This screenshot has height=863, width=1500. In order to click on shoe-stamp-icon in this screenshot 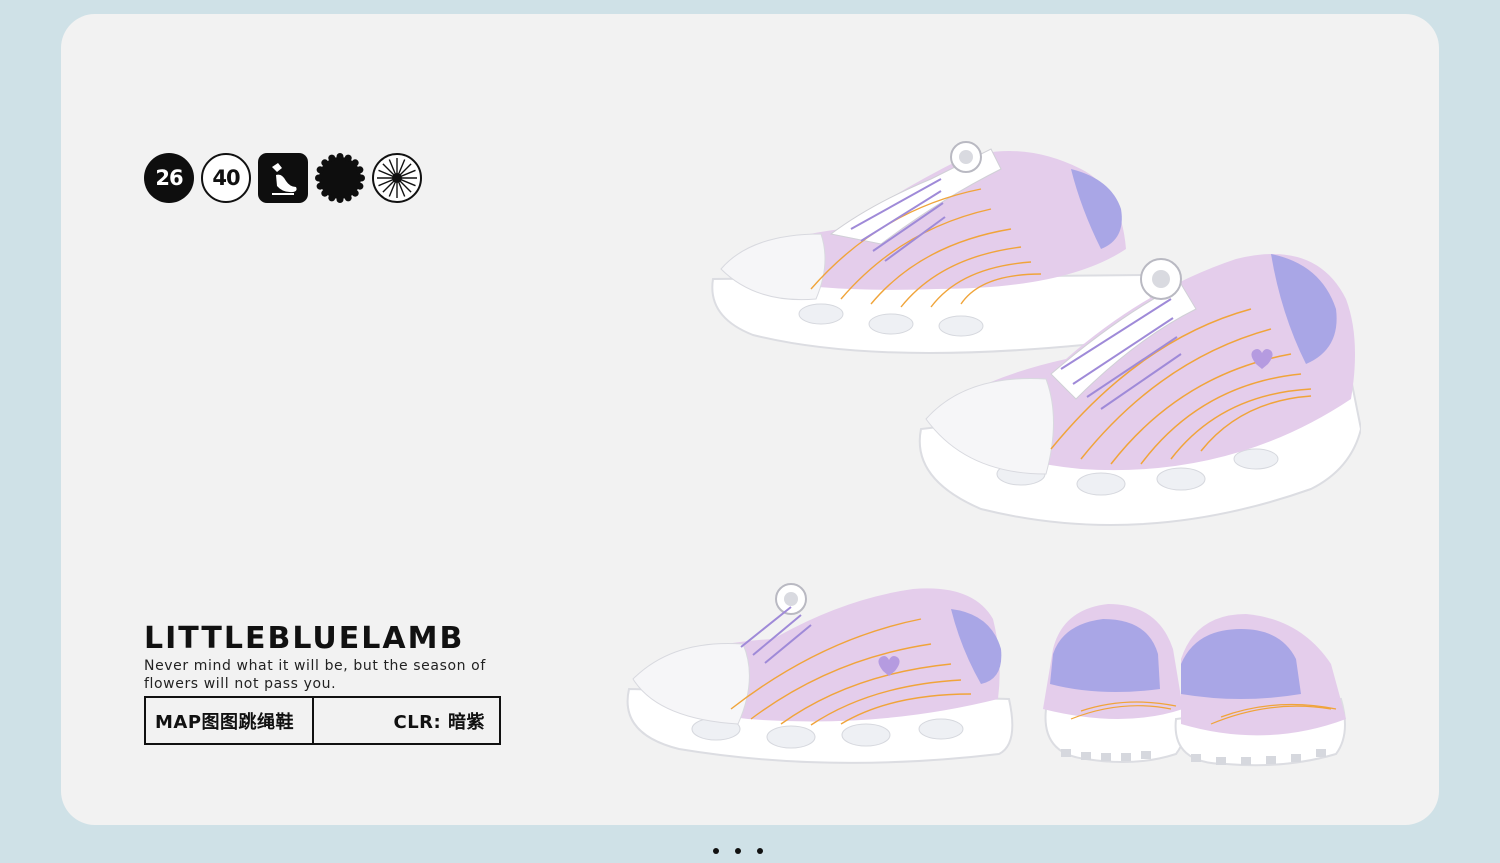, I will do `click(283, 178)`.